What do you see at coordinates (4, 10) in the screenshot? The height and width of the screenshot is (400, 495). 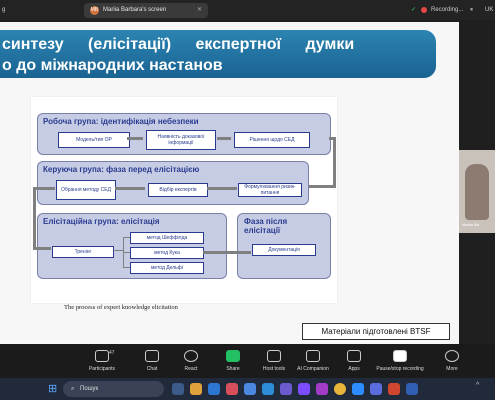 I see `top-left-fragment: g` at bounding box center [4, 10].